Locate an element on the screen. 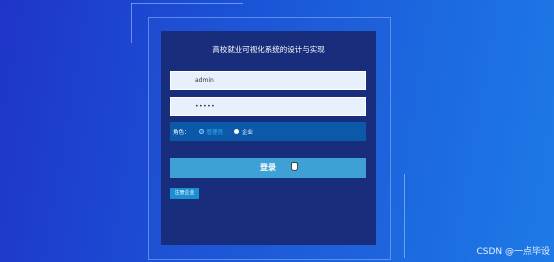  role-option-admin-label: 管理员 is located at coordinates (215, 132).